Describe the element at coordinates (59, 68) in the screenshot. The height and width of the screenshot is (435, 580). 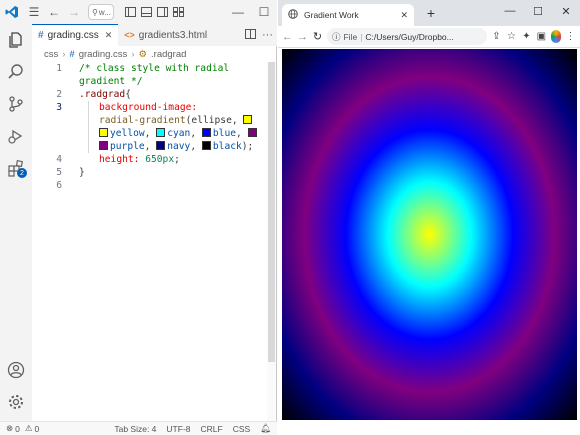
I see `line-number: 1` at that location.